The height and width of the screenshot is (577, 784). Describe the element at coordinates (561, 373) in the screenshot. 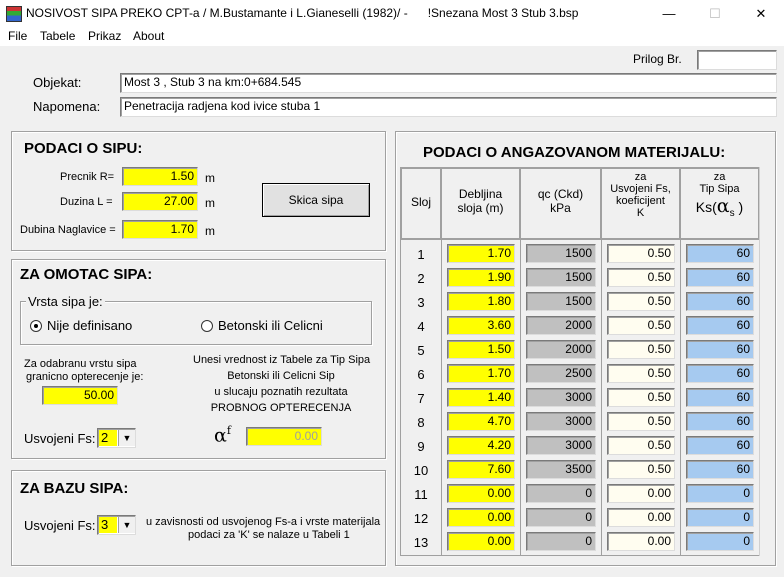

I see `qc-input: 2500` at that location.